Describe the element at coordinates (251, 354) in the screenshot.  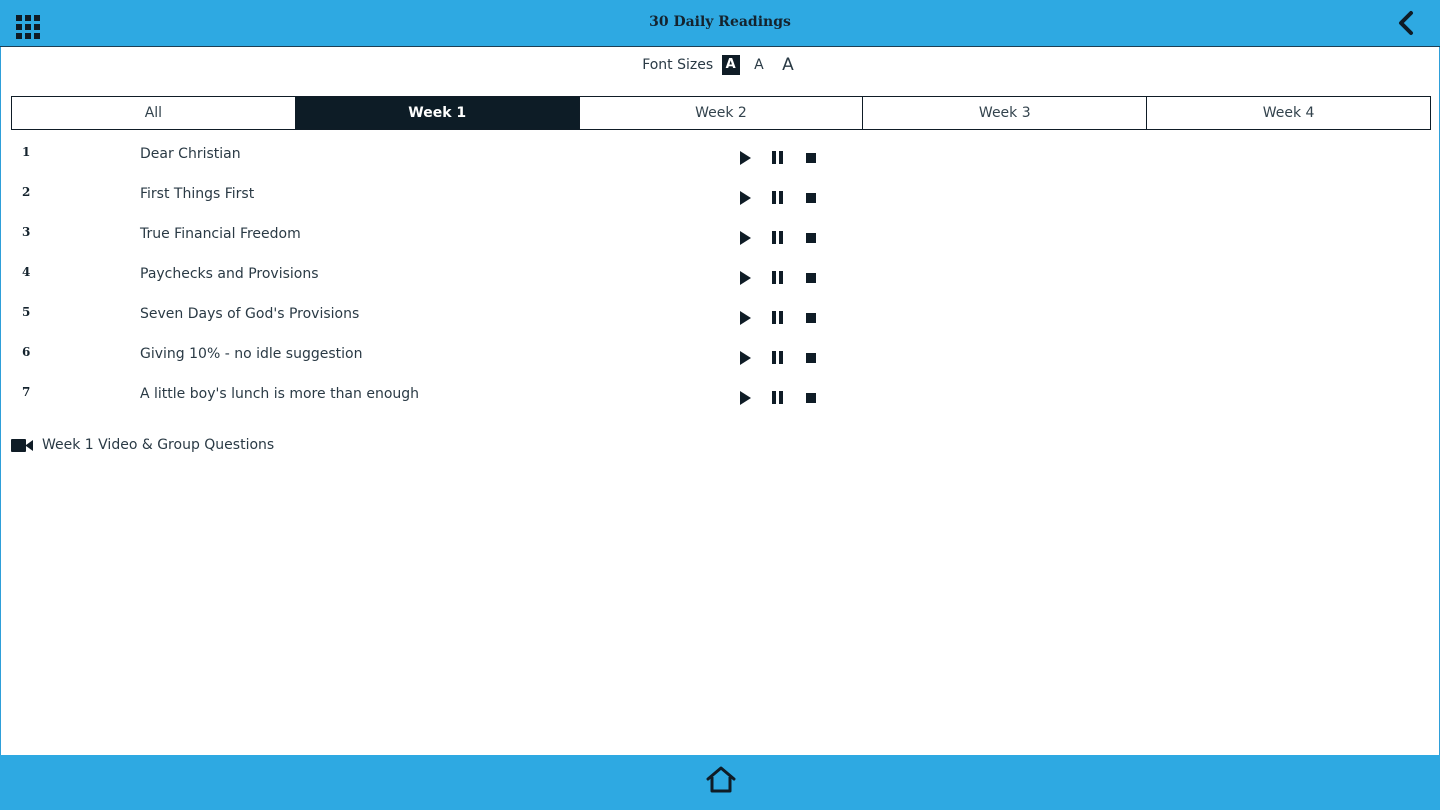
I see `reading-title: Giving 10% - no idle suggestion` at that location.